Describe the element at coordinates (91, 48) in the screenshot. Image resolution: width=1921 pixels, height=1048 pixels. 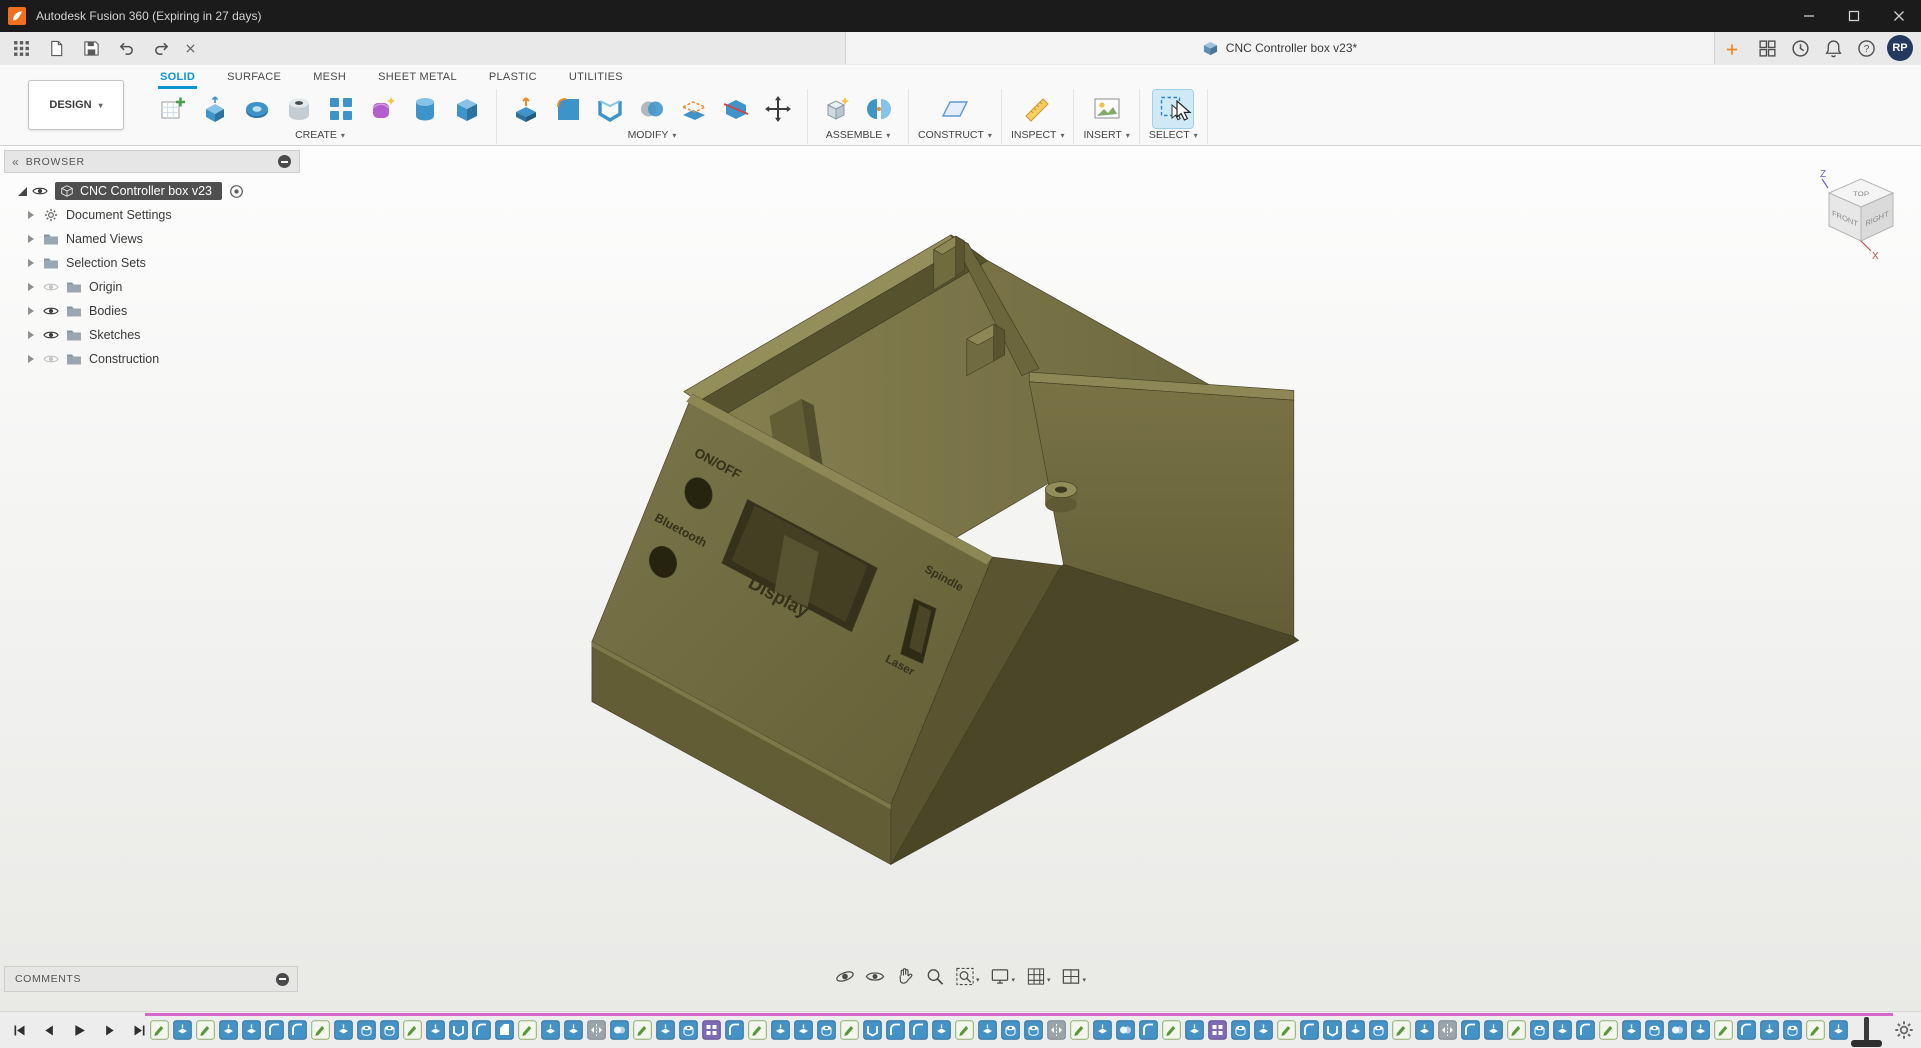
I see `save-button` at that location.